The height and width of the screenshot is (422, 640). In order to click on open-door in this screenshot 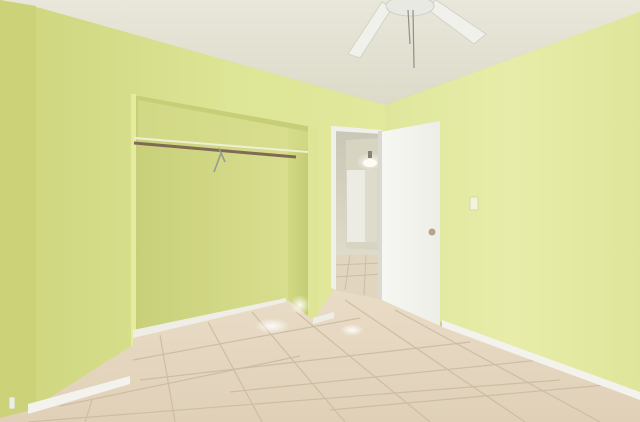, I will do `click(409, 223)`.